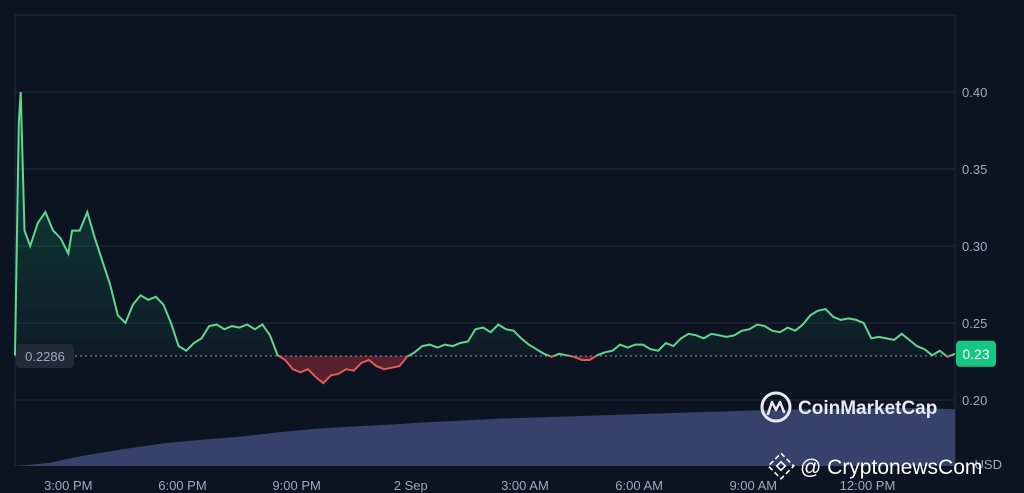  I want to click on y-tick-label: 0.20, so click(974, 400).